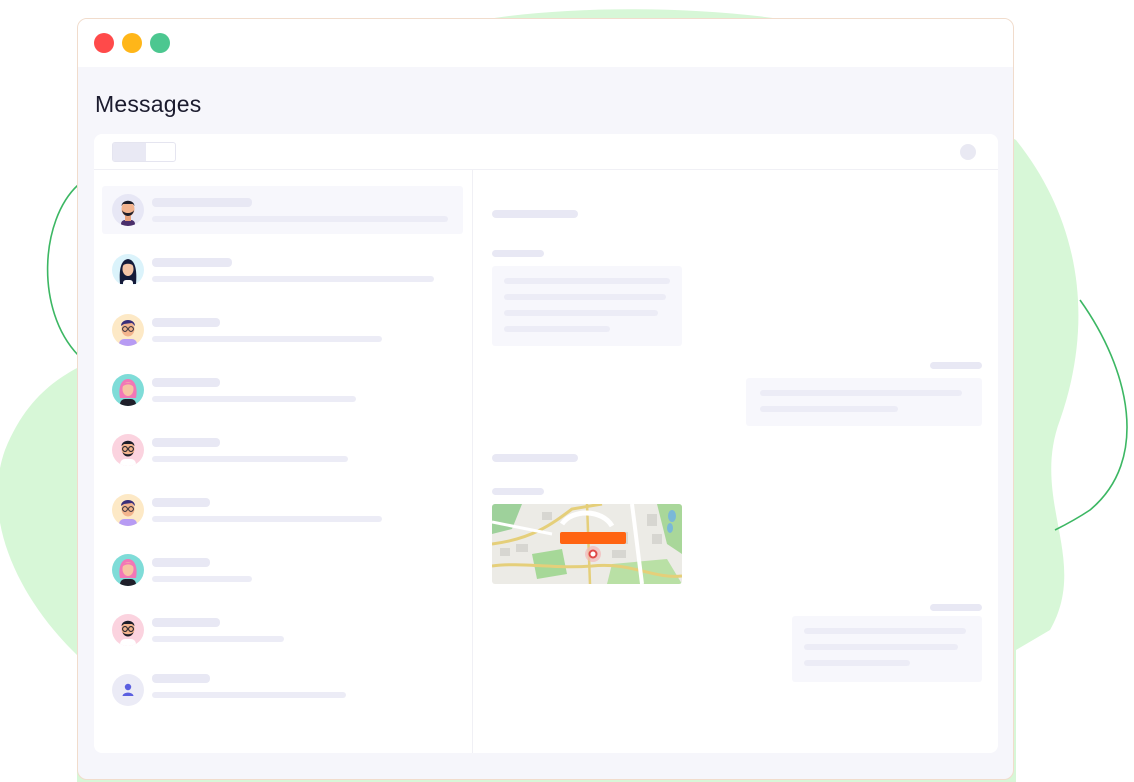  What do you see at coordinates (593, 538) in the screenshot?
I see `location-label-placeholder` at bounding box center [593, 538].